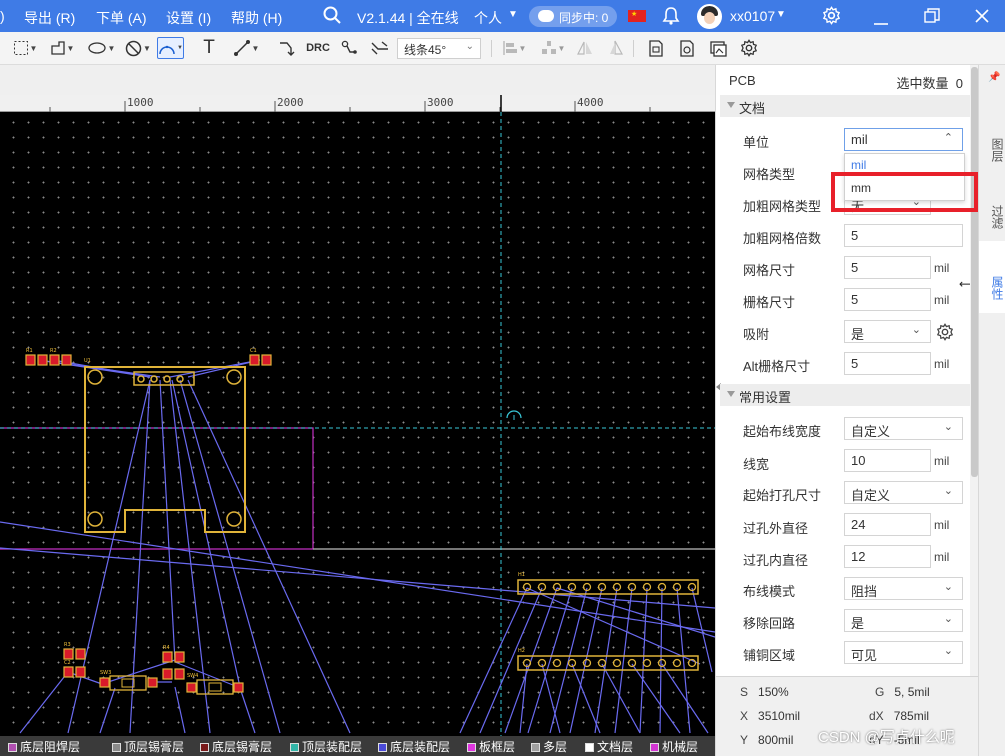  Describe the element at coordinates (903, 620) in the screenshot. I see `remove-loop-select: 是 ⌄` at that location.